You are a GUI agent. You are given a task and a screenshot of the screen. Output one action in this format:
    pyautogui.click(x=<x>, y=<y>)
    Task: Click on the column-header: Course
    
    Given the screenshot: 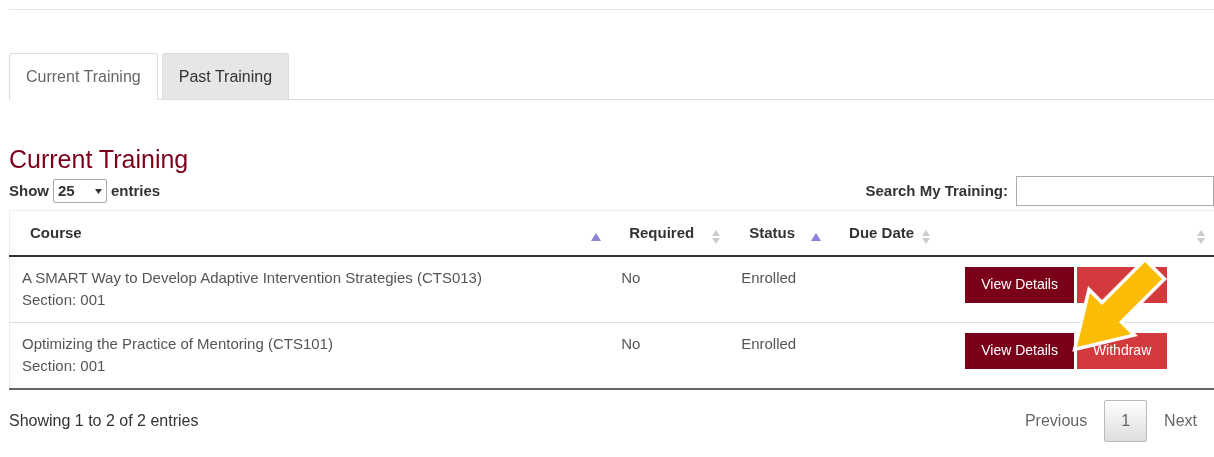 What is the action you would take?
    pyautogui.click(x=309, y=233)
    